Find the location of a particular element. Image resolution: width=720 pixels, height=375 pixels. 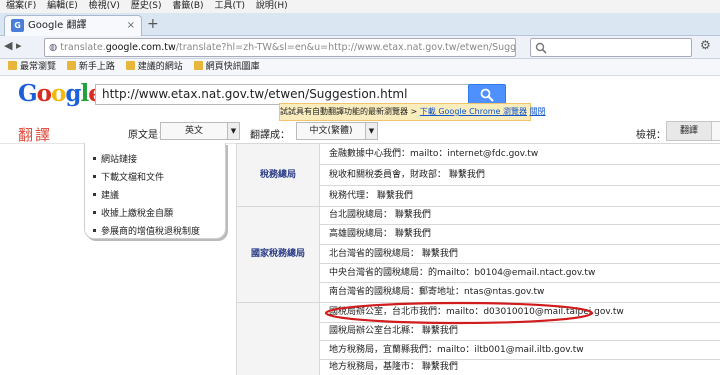

bookmark-suggested-sites: 建議的網站 is located at coordinates (154, 67).